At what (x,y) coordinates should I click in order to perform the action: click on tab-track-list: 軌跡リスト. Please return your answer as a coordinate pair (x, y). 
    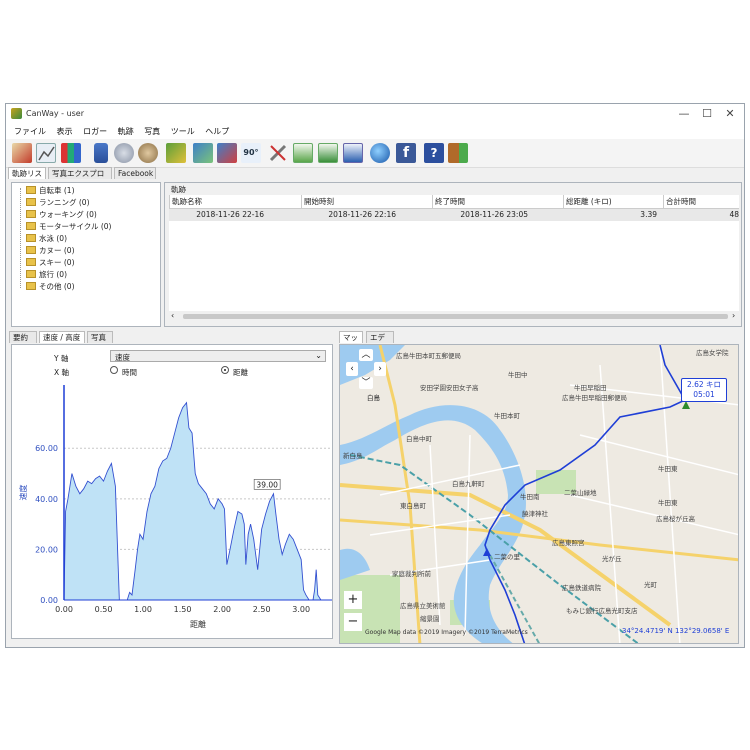
    Looking at the image, I should click on (27, 178).